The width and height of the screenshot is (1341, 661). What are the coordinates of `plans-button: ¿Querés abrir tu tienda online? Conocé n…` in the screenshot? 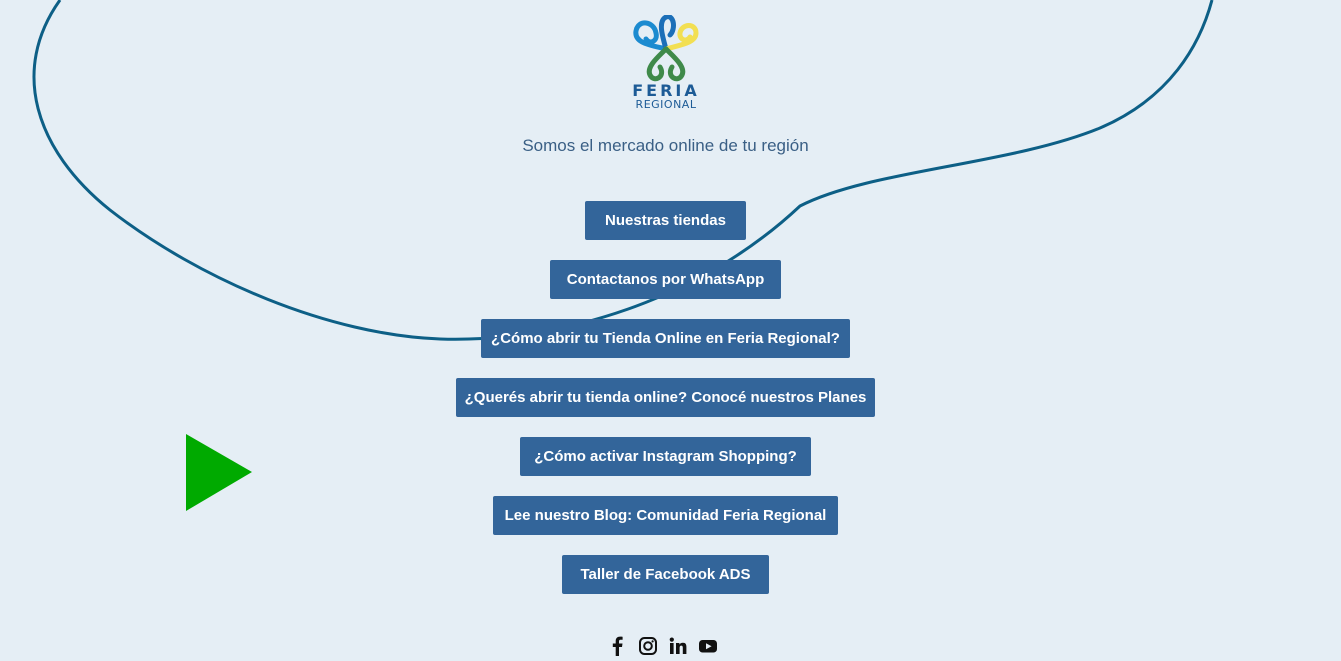 It's located at (665, 397).